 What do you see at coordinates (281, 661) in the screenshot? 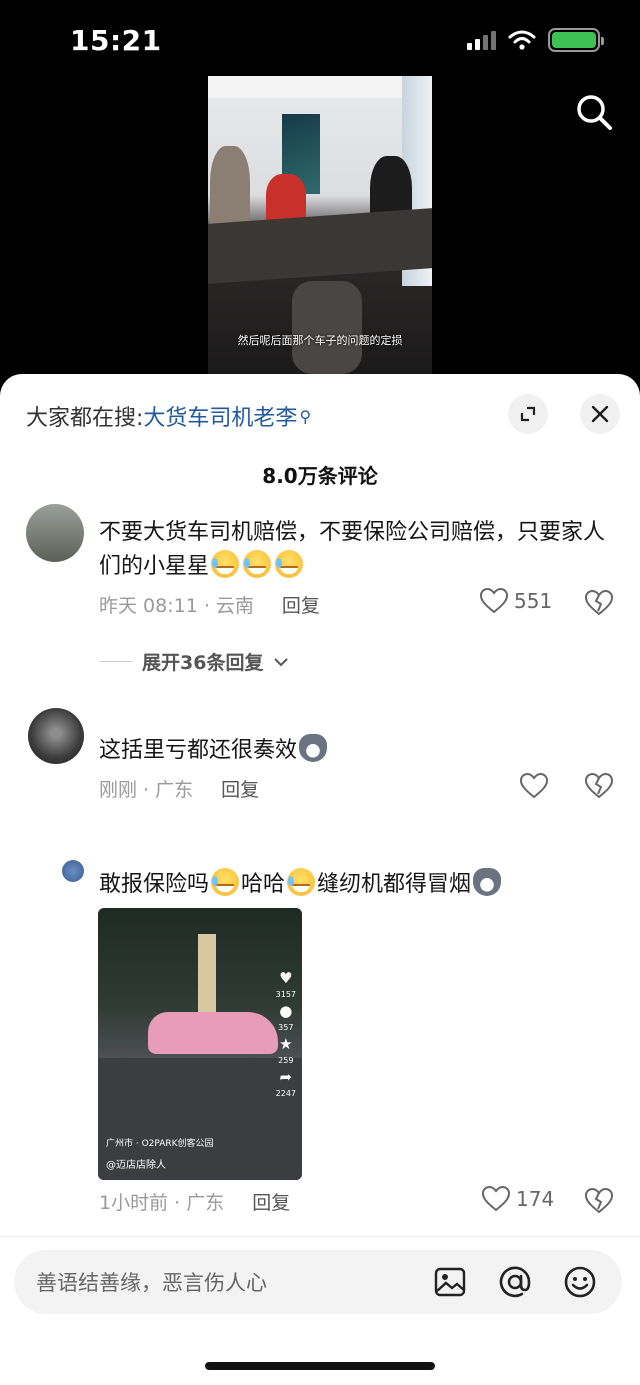
I see `chevron-down-icon` at bounding box center [281, 661].